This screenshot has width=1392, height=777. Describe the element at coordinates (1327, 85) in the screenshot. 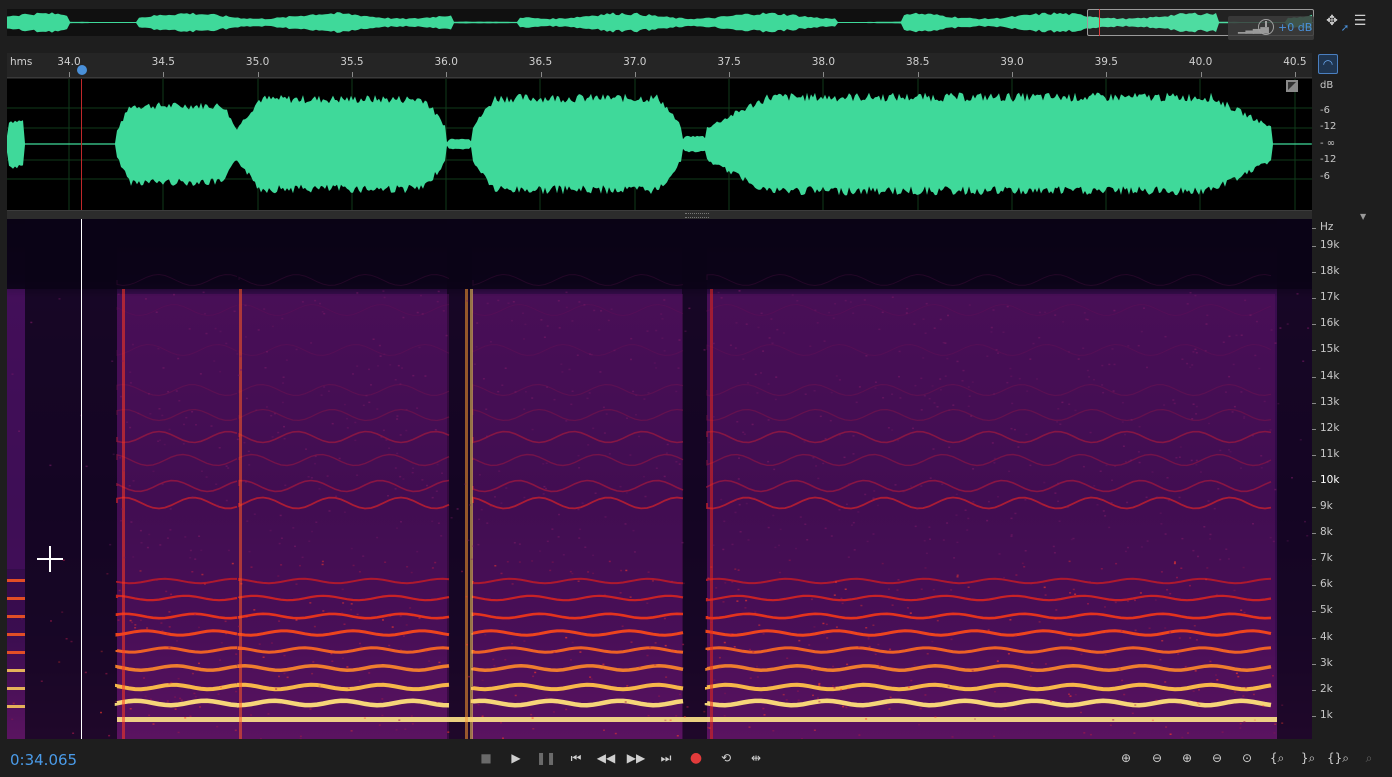

I see `db-scale-header: dB` at that location.